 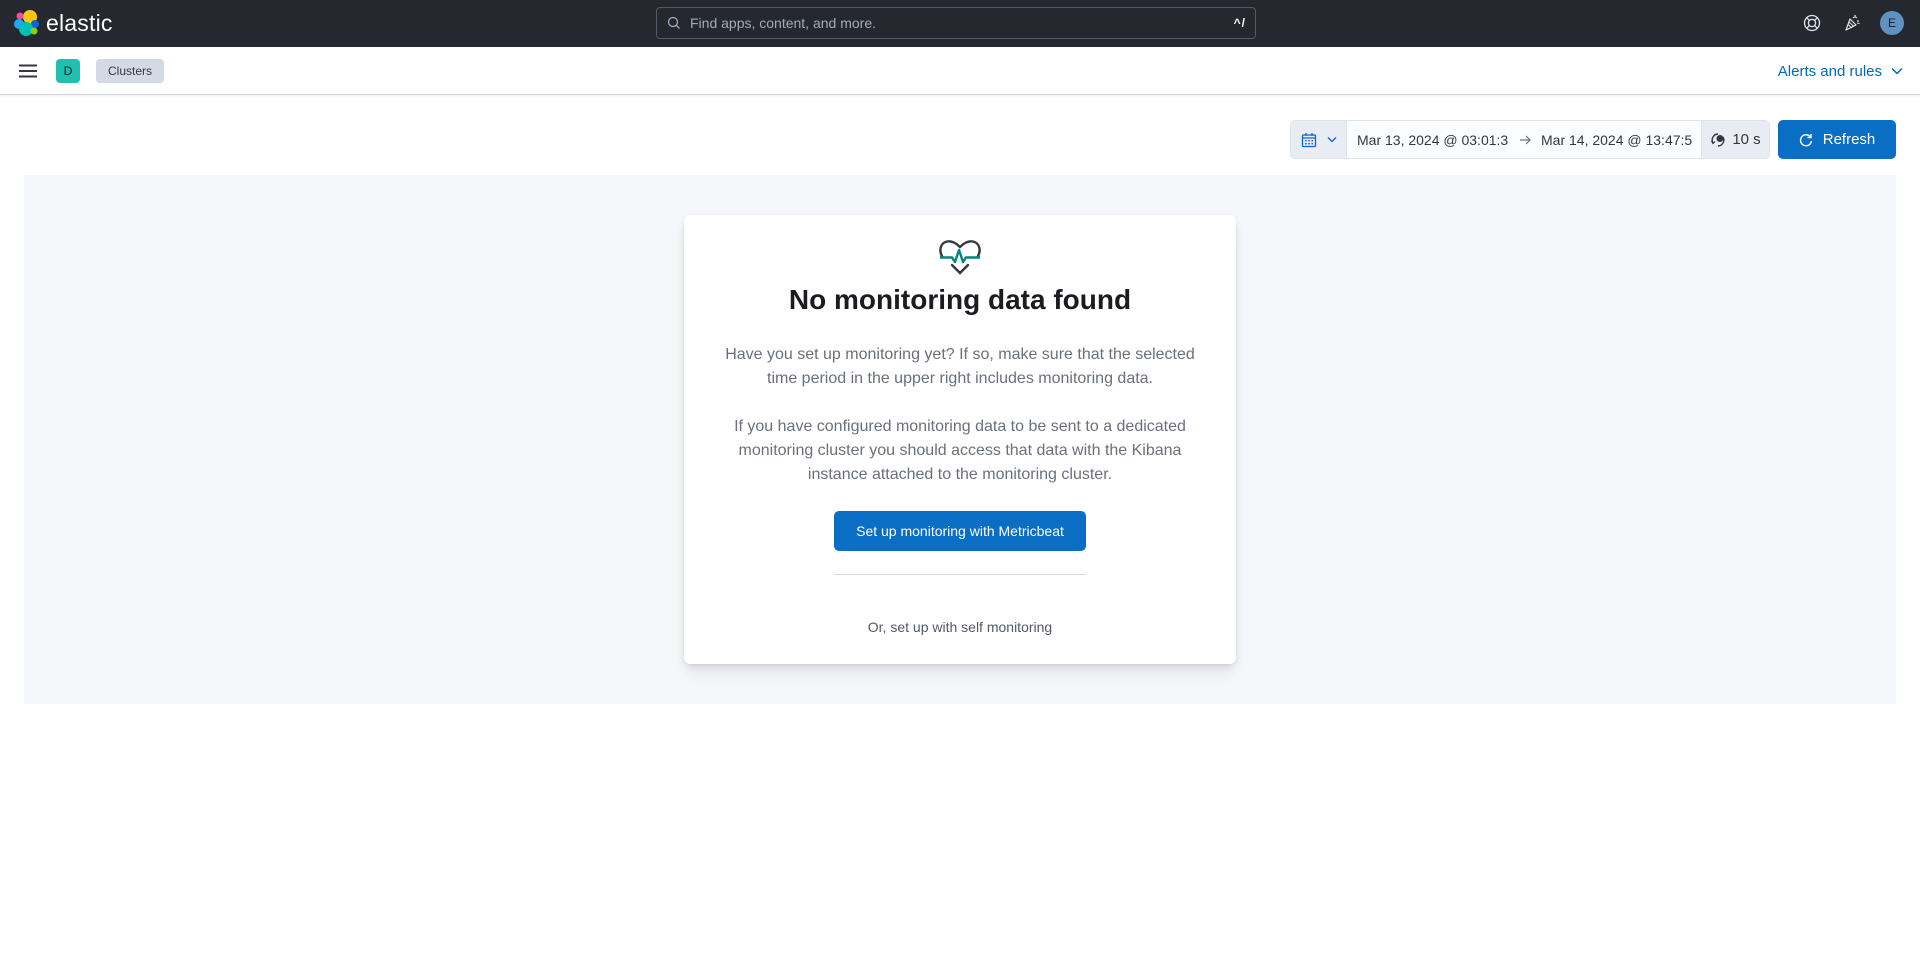 I want to click on refresh-icon, so click(x=1805, y=139).